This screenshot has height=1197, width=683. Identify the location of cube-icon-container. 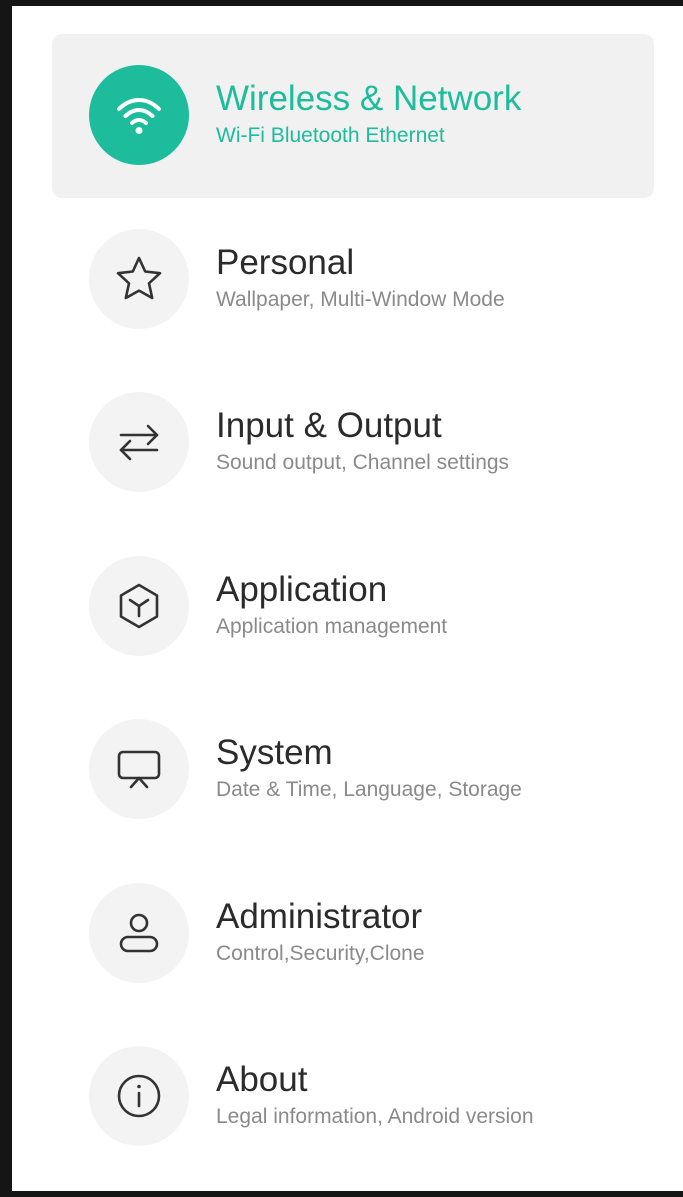
(139, 605).